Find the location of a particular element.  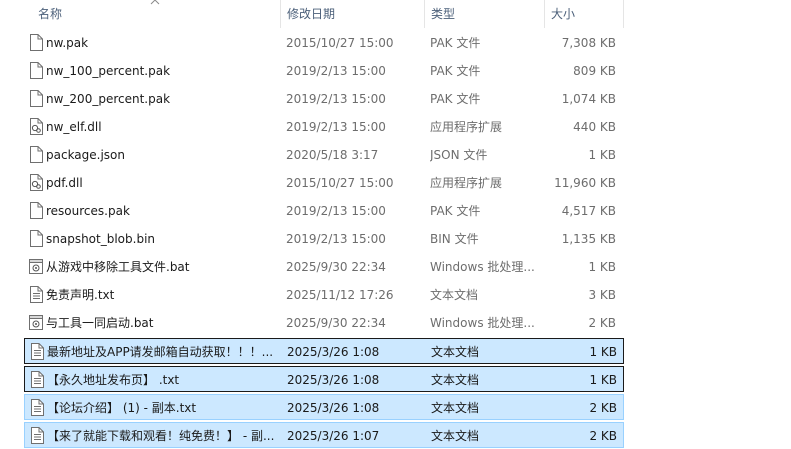

file-modified-date: 2025/3/26 1:07 is located at coordinates (333, 436).